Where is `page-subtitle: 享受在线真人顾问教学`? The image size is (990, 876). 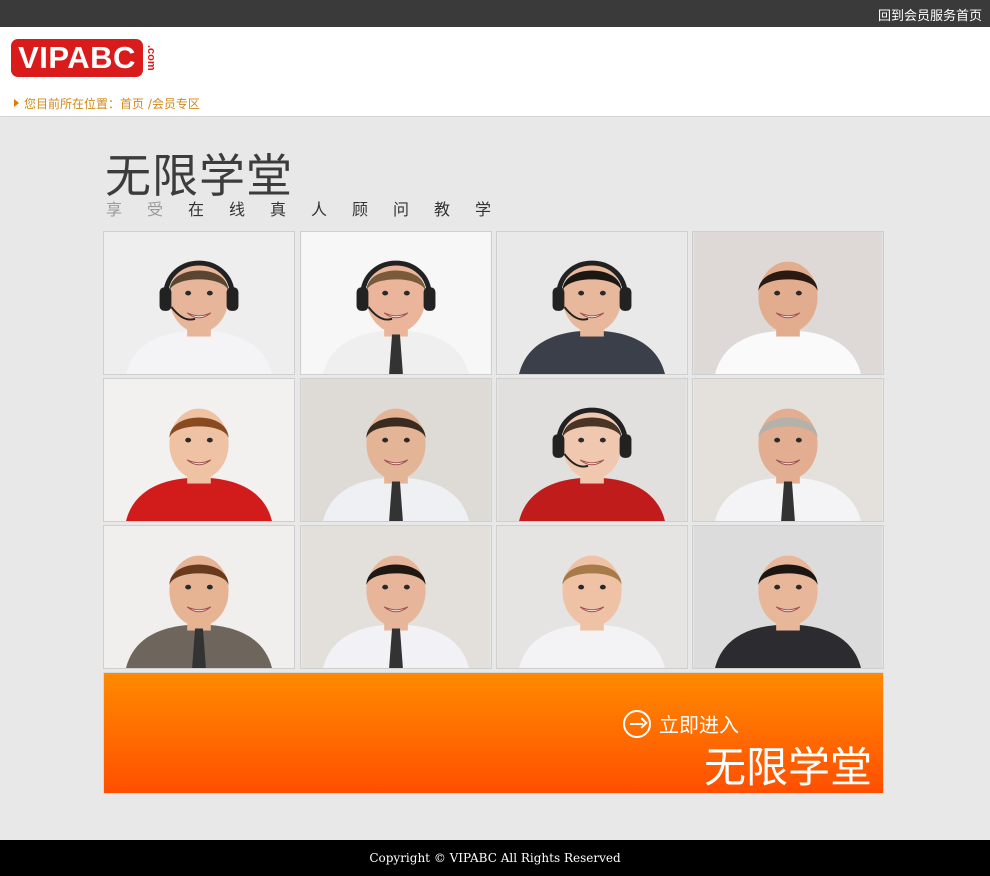
page-subtitle: 享受在线真人顾问教学 is located at coordinates (311, 208).